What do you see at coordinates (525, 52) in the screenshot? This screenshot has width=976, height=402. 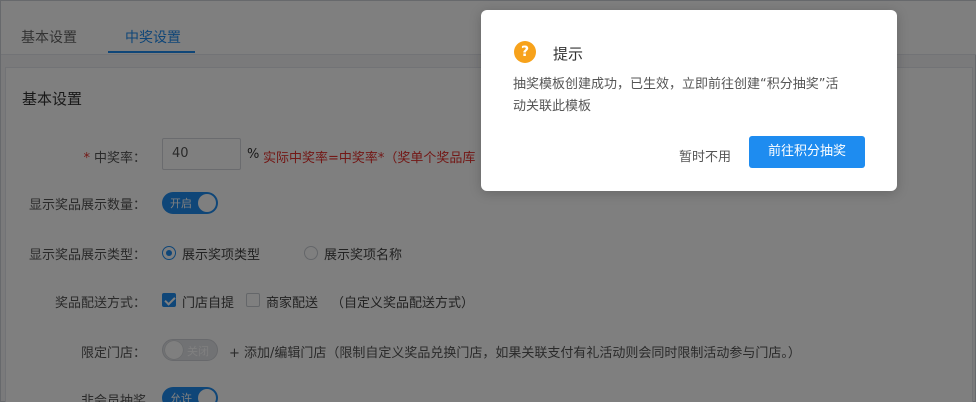 I see `question-icon: ?` at bounding box center [525, 52].